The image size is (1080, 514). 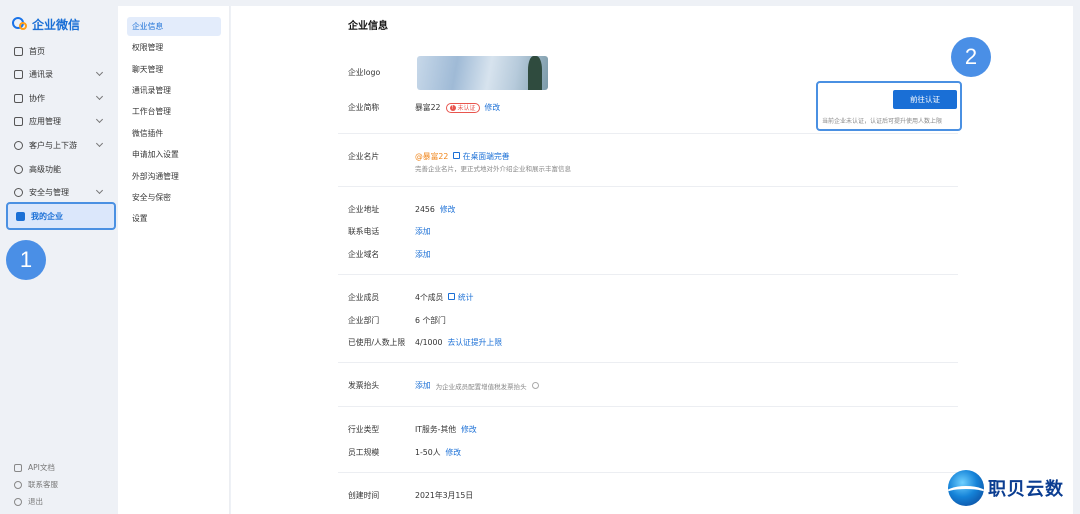 I want to click on advanced-icon, so click(x=18, y=169).